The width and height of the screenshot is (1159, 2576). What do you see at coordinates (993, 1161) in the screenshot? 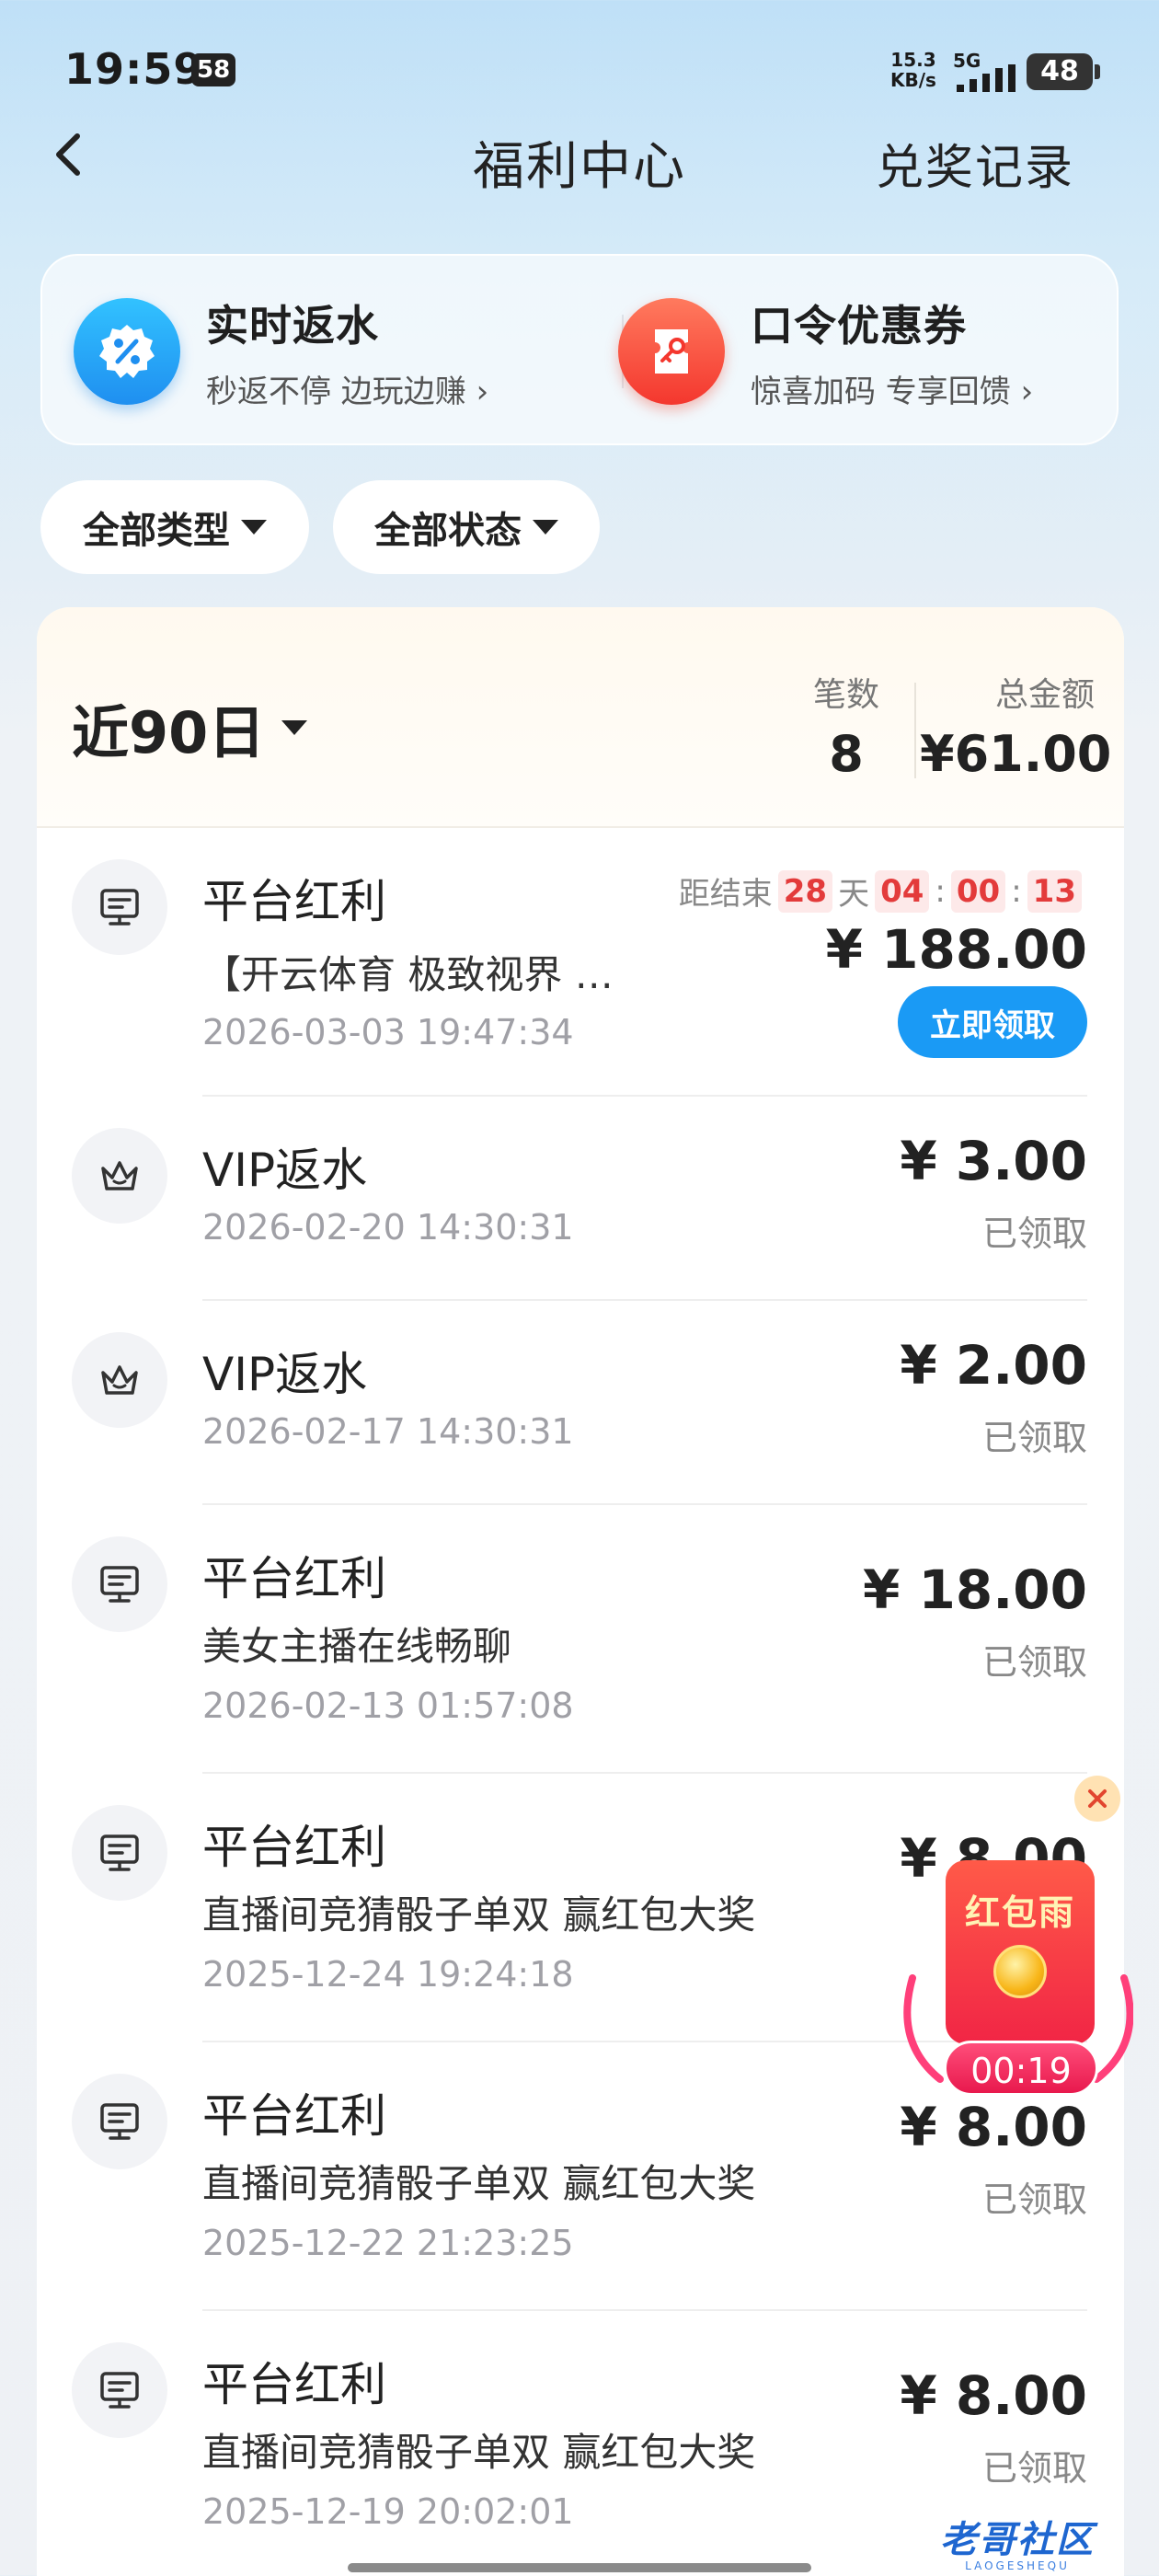
I see `record-amount: ¥ 3.00` at bounding box center [993, 1161].